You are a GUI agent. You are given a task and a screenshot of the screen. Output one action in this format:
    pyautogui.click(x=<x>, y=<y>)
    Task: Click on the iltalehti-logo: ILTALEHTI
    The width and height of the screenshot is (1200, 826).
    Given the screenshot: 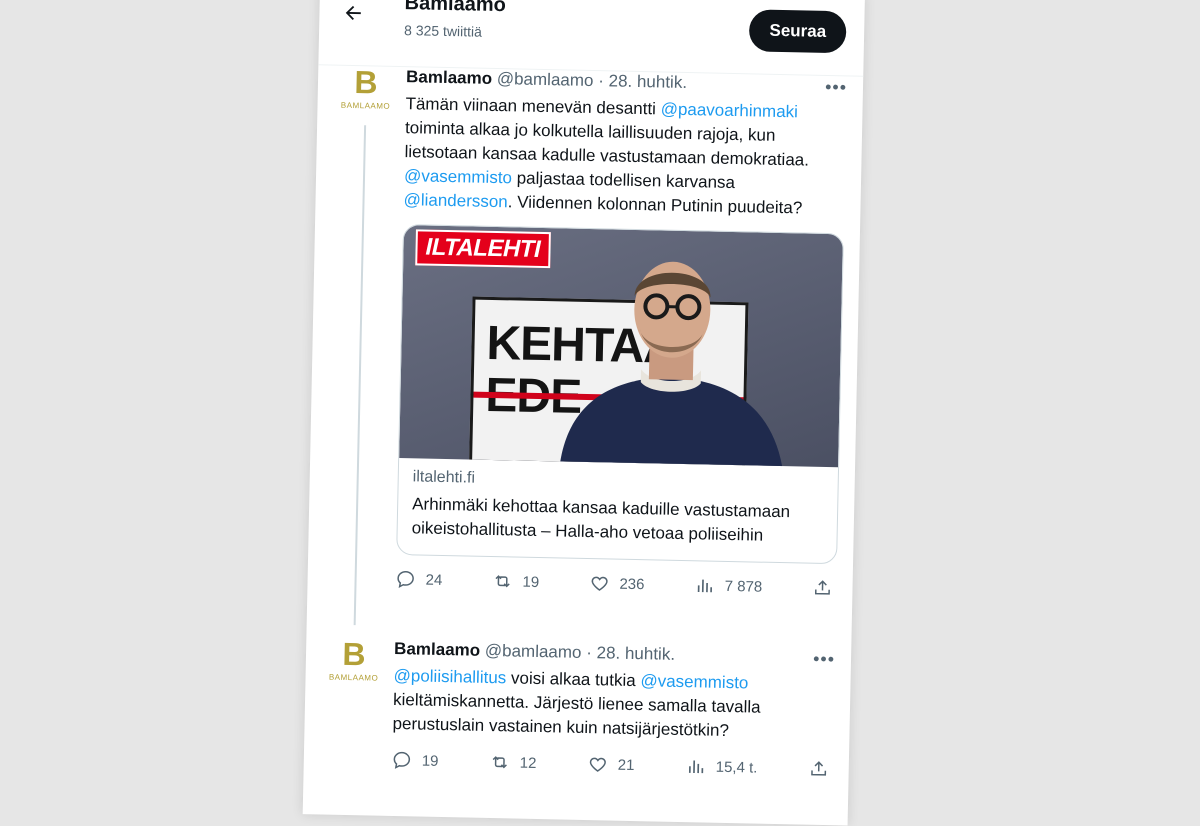 What is the action you would take?
    pyautogui.click(x=482, y=248)
    